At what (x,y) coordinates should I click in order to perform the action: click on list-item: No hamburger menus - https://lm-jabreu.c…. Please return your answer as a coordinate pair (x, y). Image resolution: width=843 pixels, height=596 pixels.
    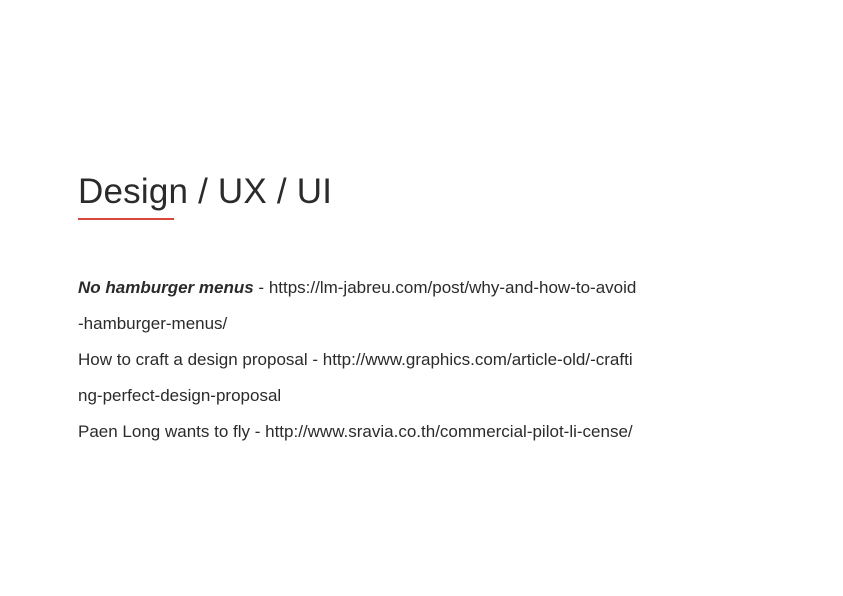
    Looking at the image, I should click on (358, 306).